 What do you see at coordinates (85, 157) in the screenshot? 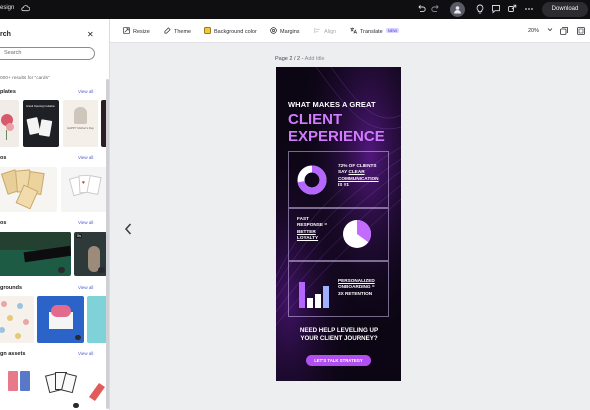
I see `view-all-photos: View all` at bounding box center [85, 157].